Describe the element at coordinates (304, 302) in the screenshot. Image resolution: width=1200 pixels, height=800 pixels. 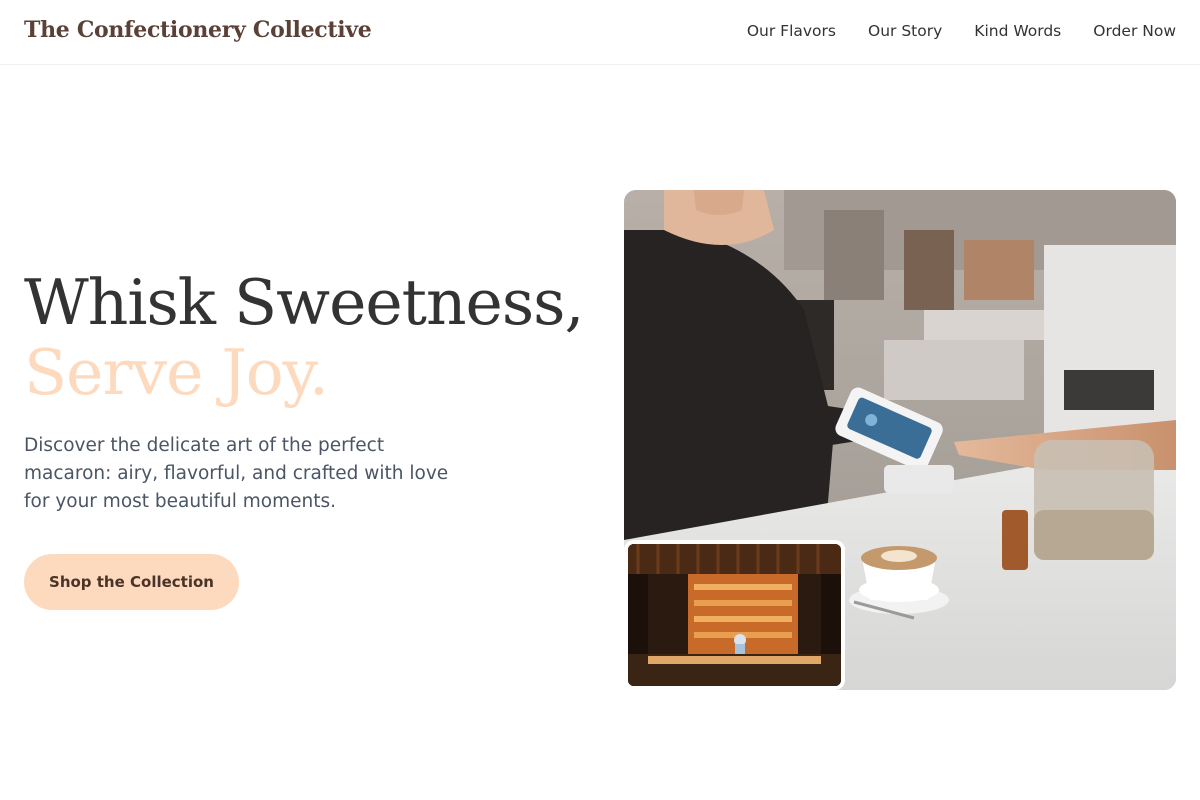
I see `headline-line-1: Whisk Sweetness,` at that location.